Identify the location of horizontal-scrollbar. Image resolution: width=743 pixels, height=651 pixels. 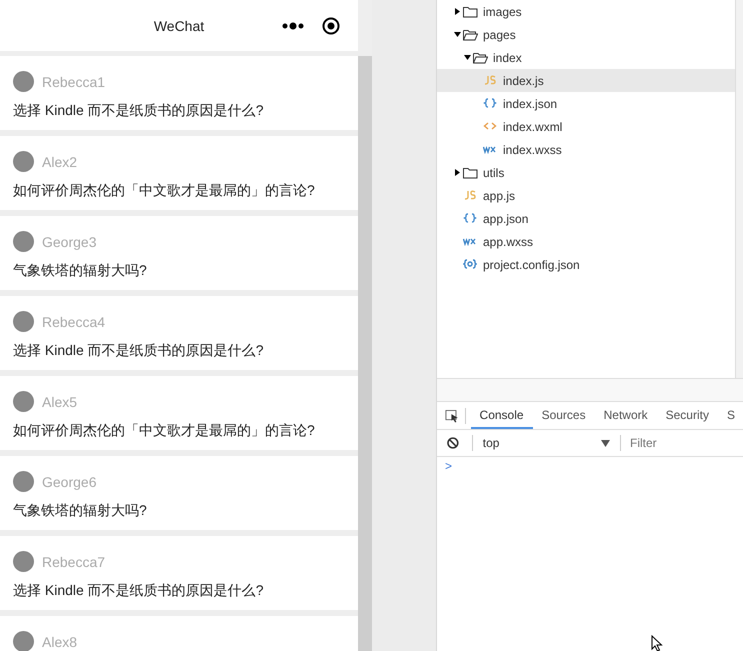
(590, 390).